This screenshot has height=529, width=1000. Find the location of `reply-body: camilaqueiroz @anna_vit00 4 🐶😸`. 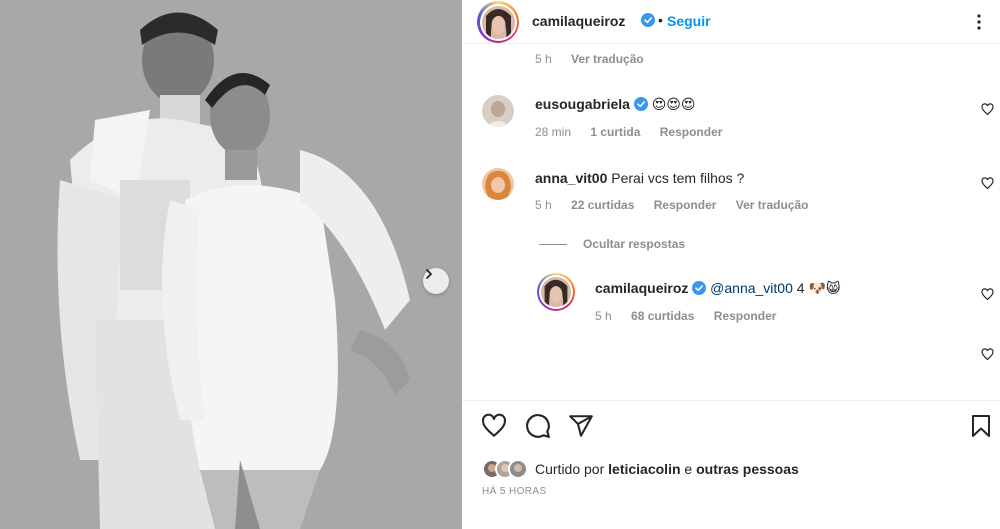

reply-body: camilaqueiroz @anna_vit00 4 🐶😸 is located at coordinates (717, 288).